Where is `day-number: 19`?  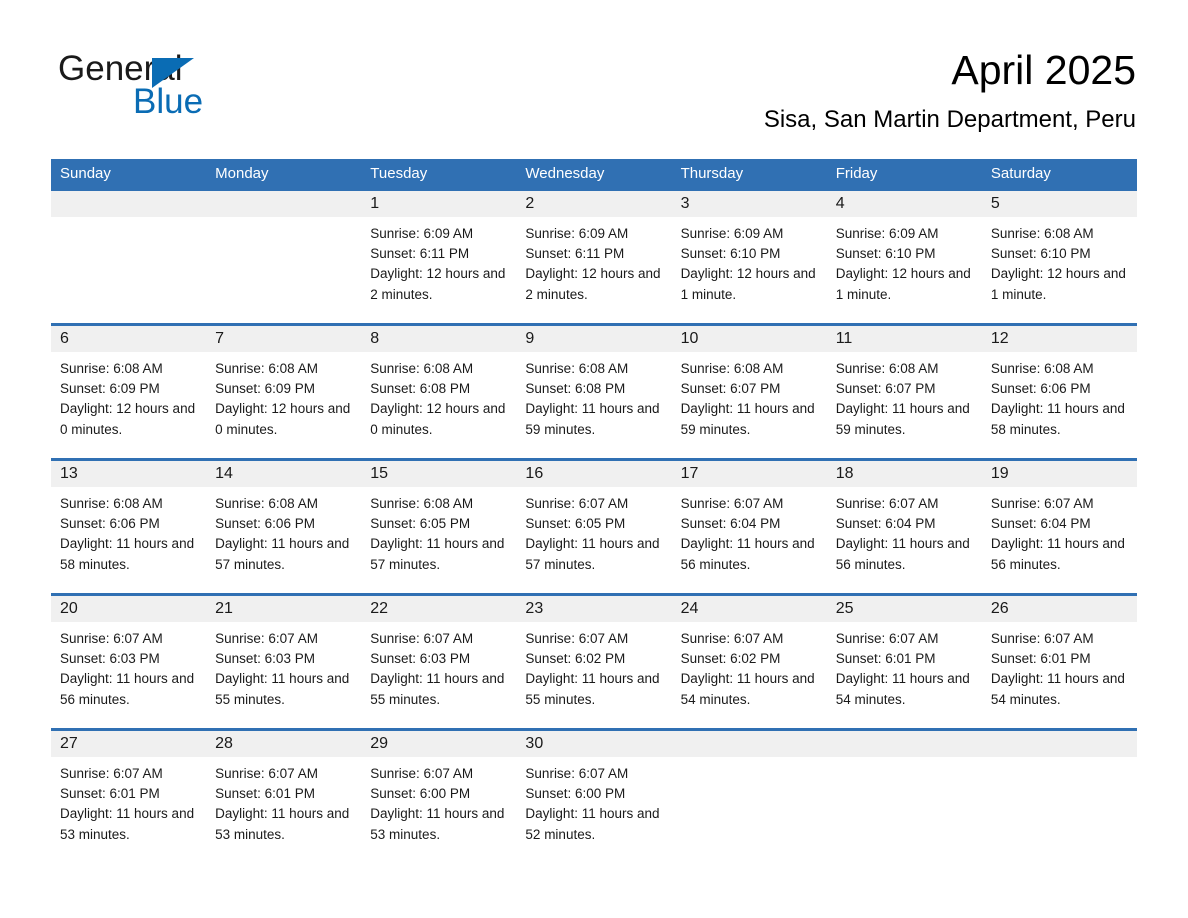
day-number: 19 is located at coordinates (999, 473).